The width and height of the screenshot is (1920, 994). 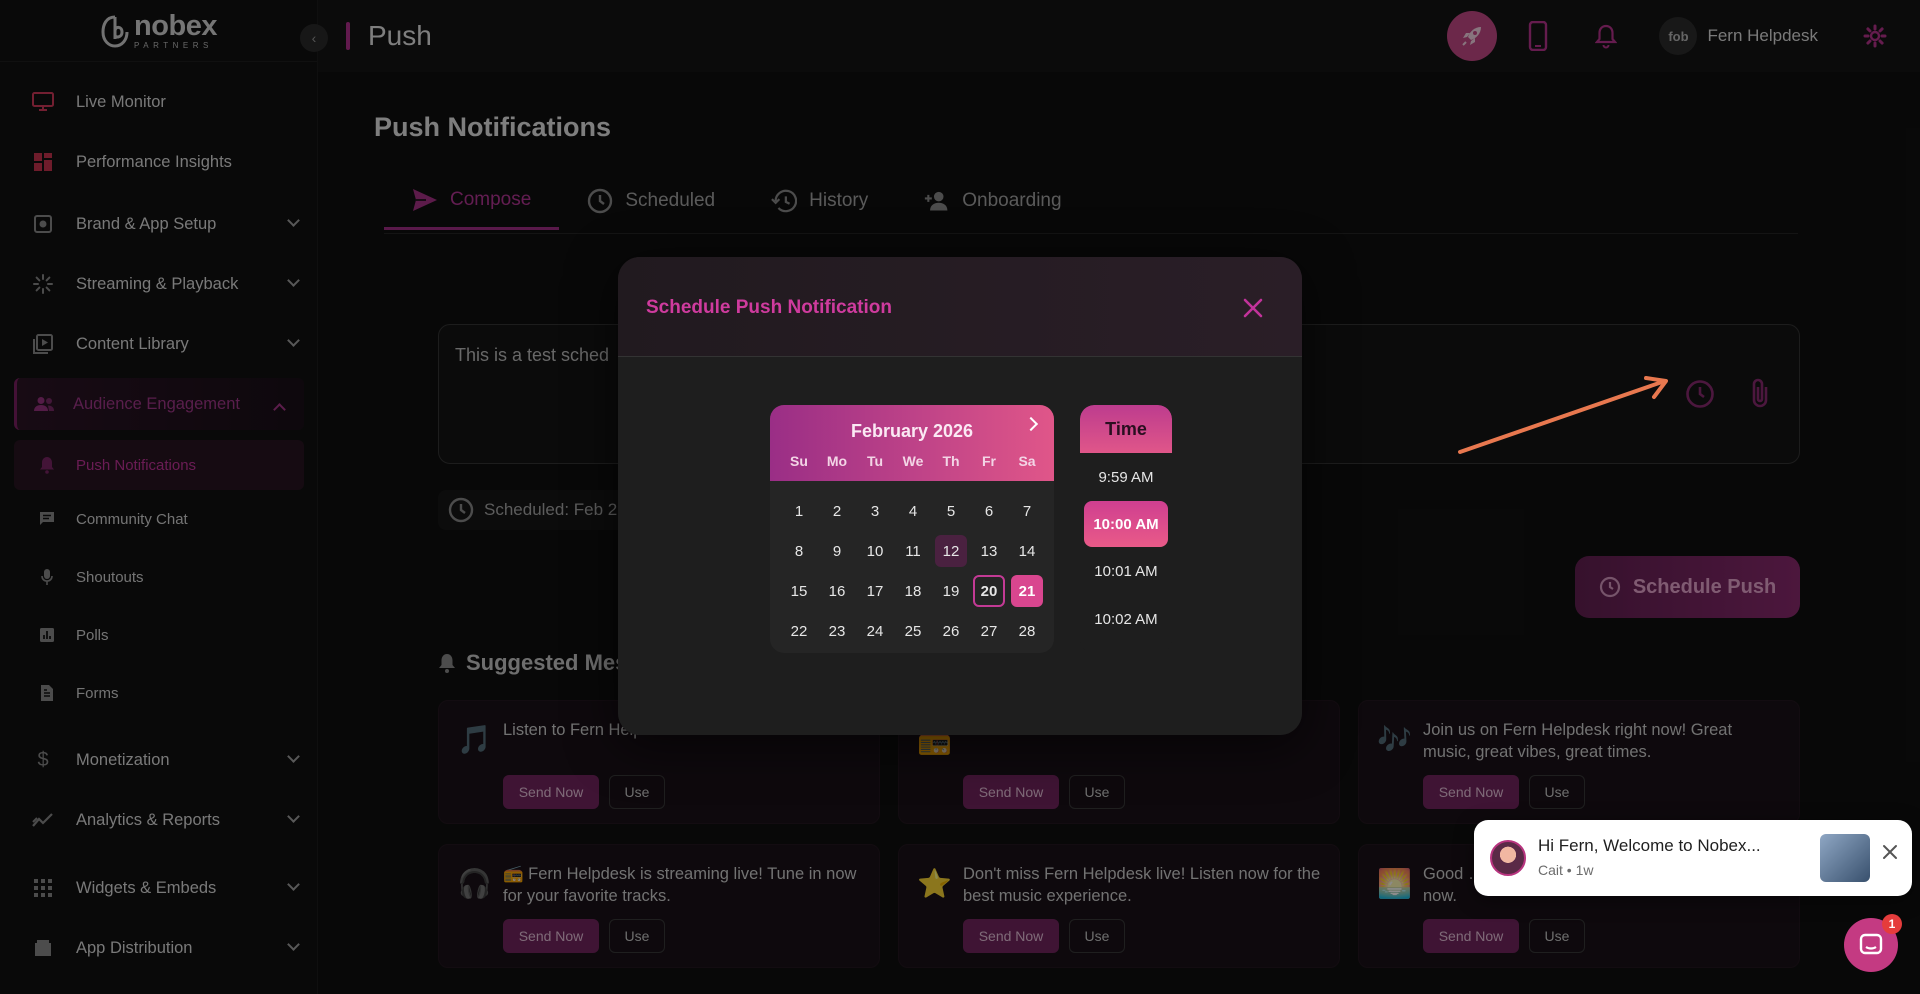 I want to click on calendar-day: 17, so click(x=875, y=591).